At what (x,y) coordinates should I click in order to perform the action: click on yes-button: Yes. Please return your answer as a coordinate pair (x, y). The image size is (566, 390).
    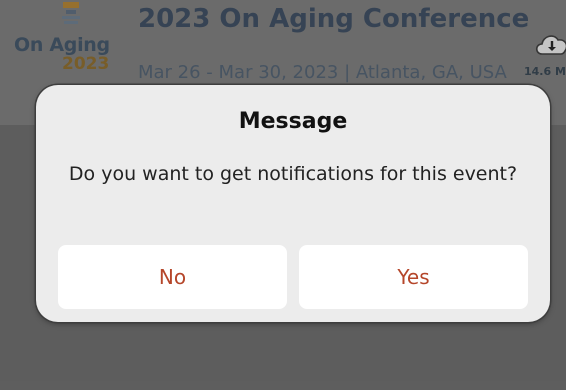
    Looking at the image, I should click on (413, 277).